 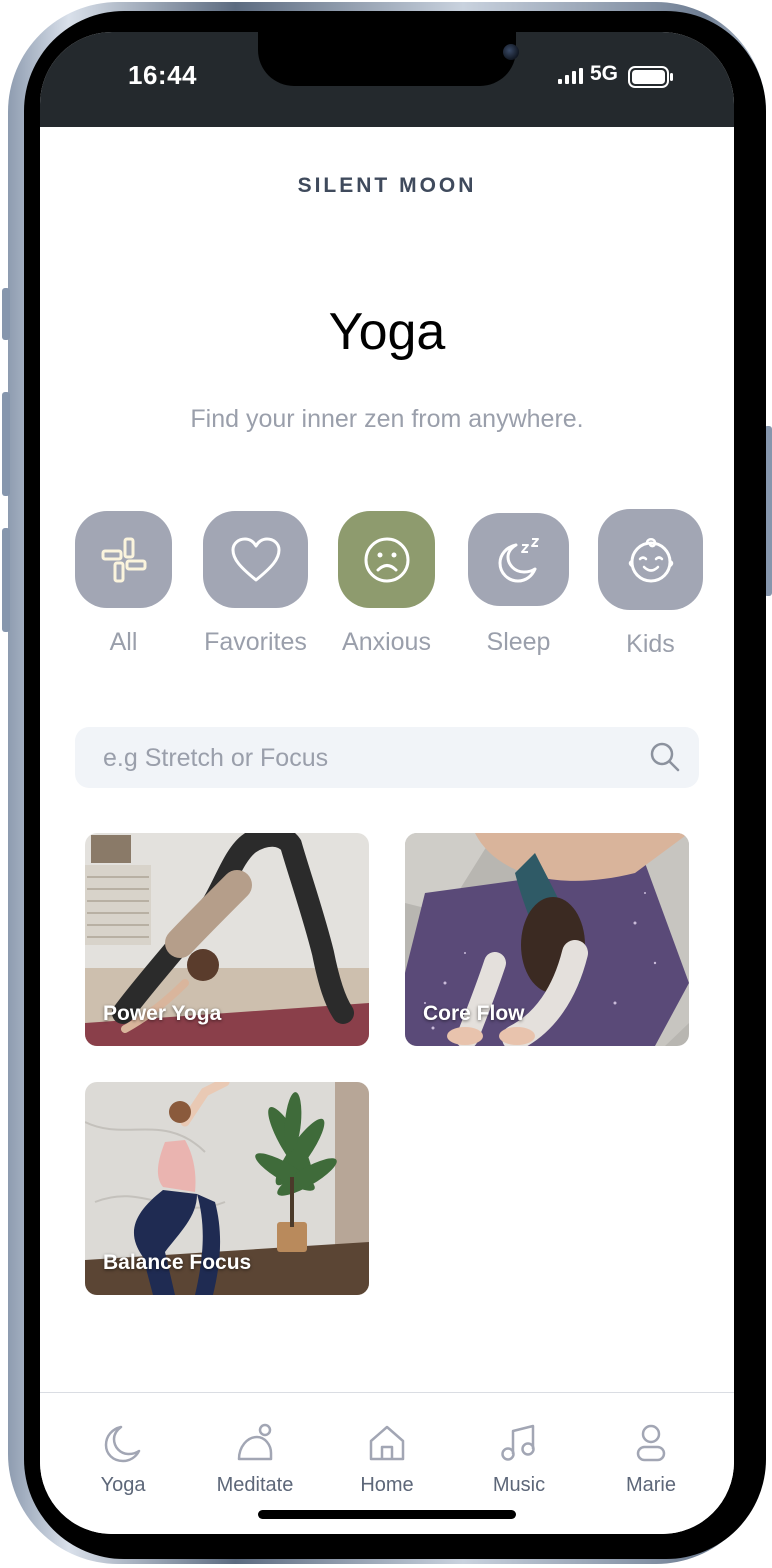 What do you see at coordinates (123, 1485) in the screenshot?
I see `tab-label: Yoga` at bounding box center [123, 1485].